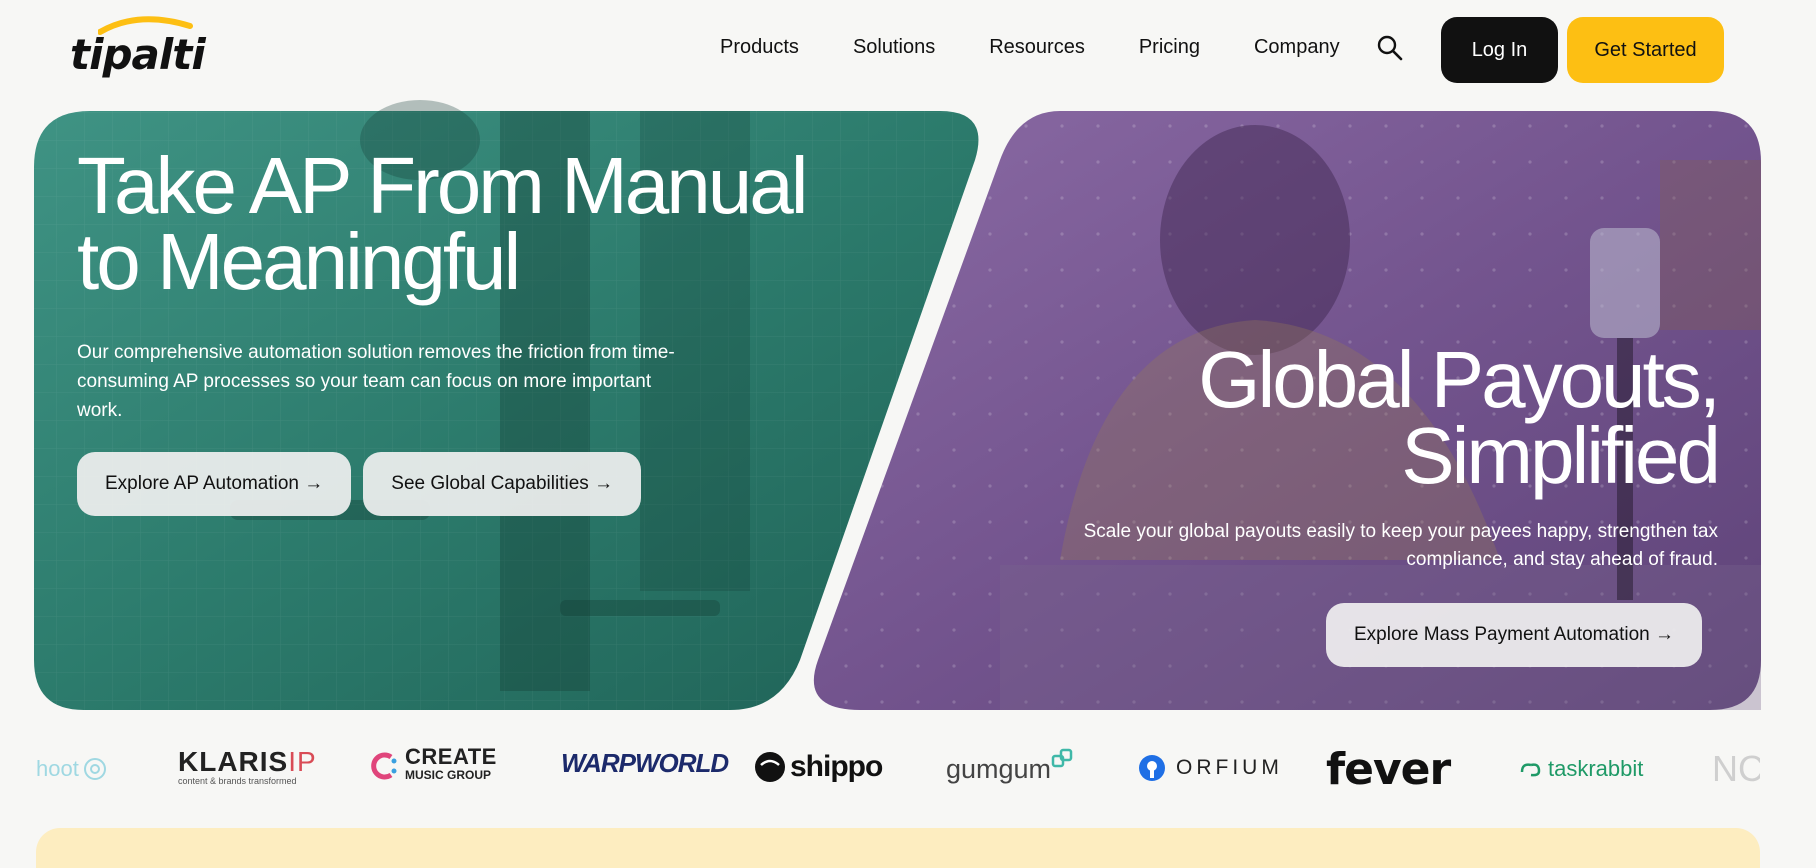  Describe the element at coordinates (1319, 418) in the screenshot. I see `right-hero-title: Global Payouts, Simplified` at that location.